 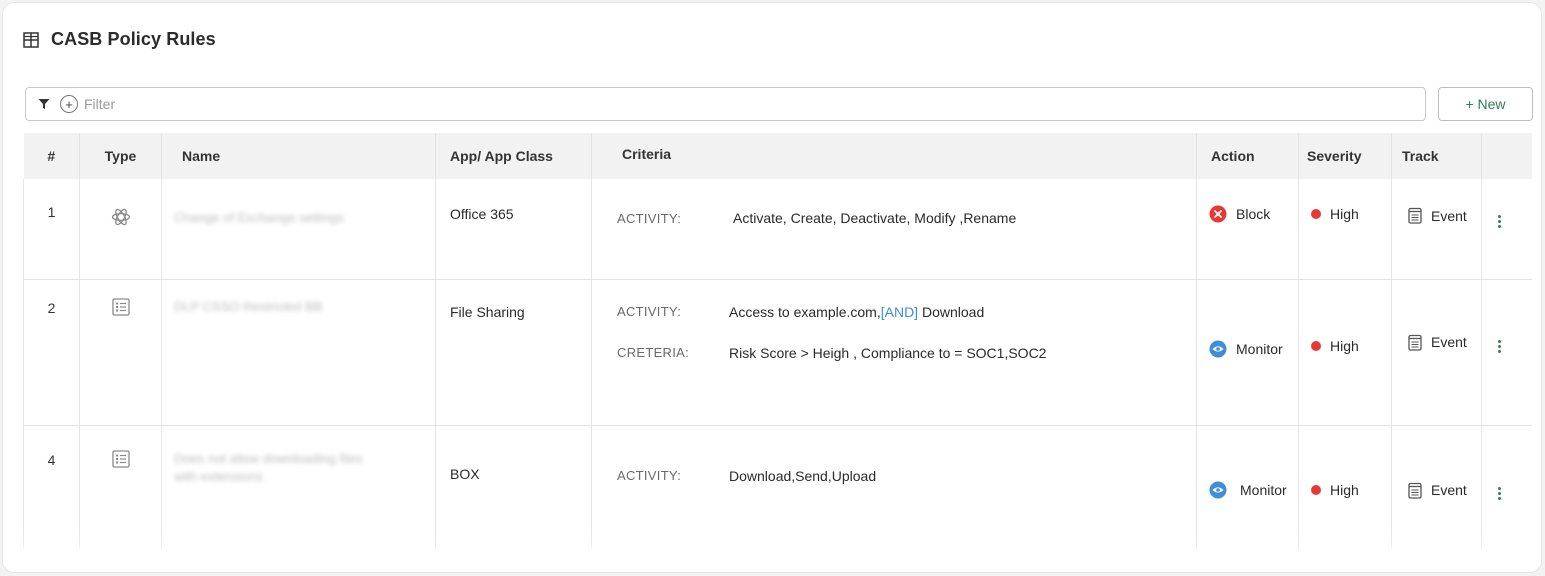 I want to click on row-number: 4, so click(x=51, y=487).